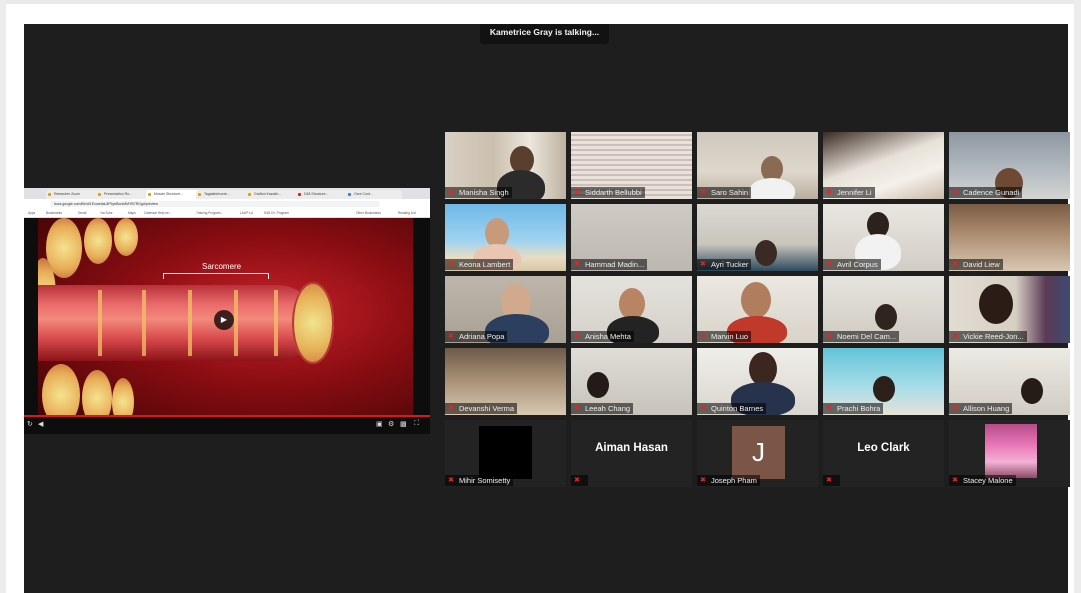 This screenshot has height=593, width=1081. I want to click on participant-tile: ✖ Anisha Mehta, so click(631, 309).